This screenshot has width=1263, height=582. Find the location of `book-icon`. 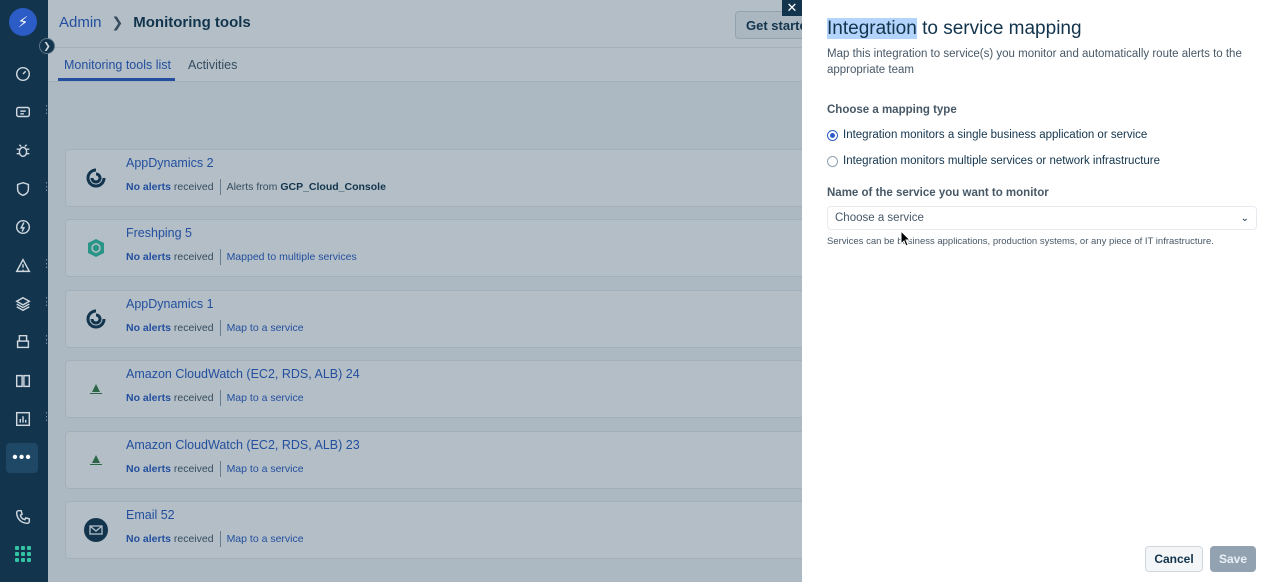

book-icon is located at coordinates (23, 381).